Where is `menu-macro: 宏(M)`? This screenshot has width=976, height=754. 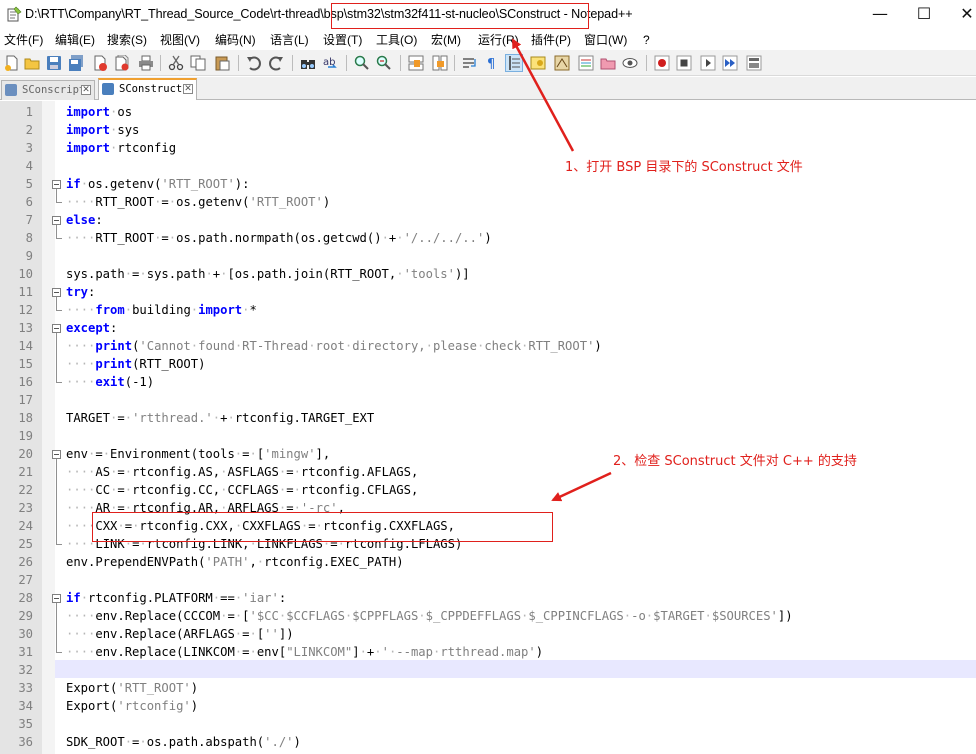 menu-macro: 宏(M) is located at coordinates (446, 40).